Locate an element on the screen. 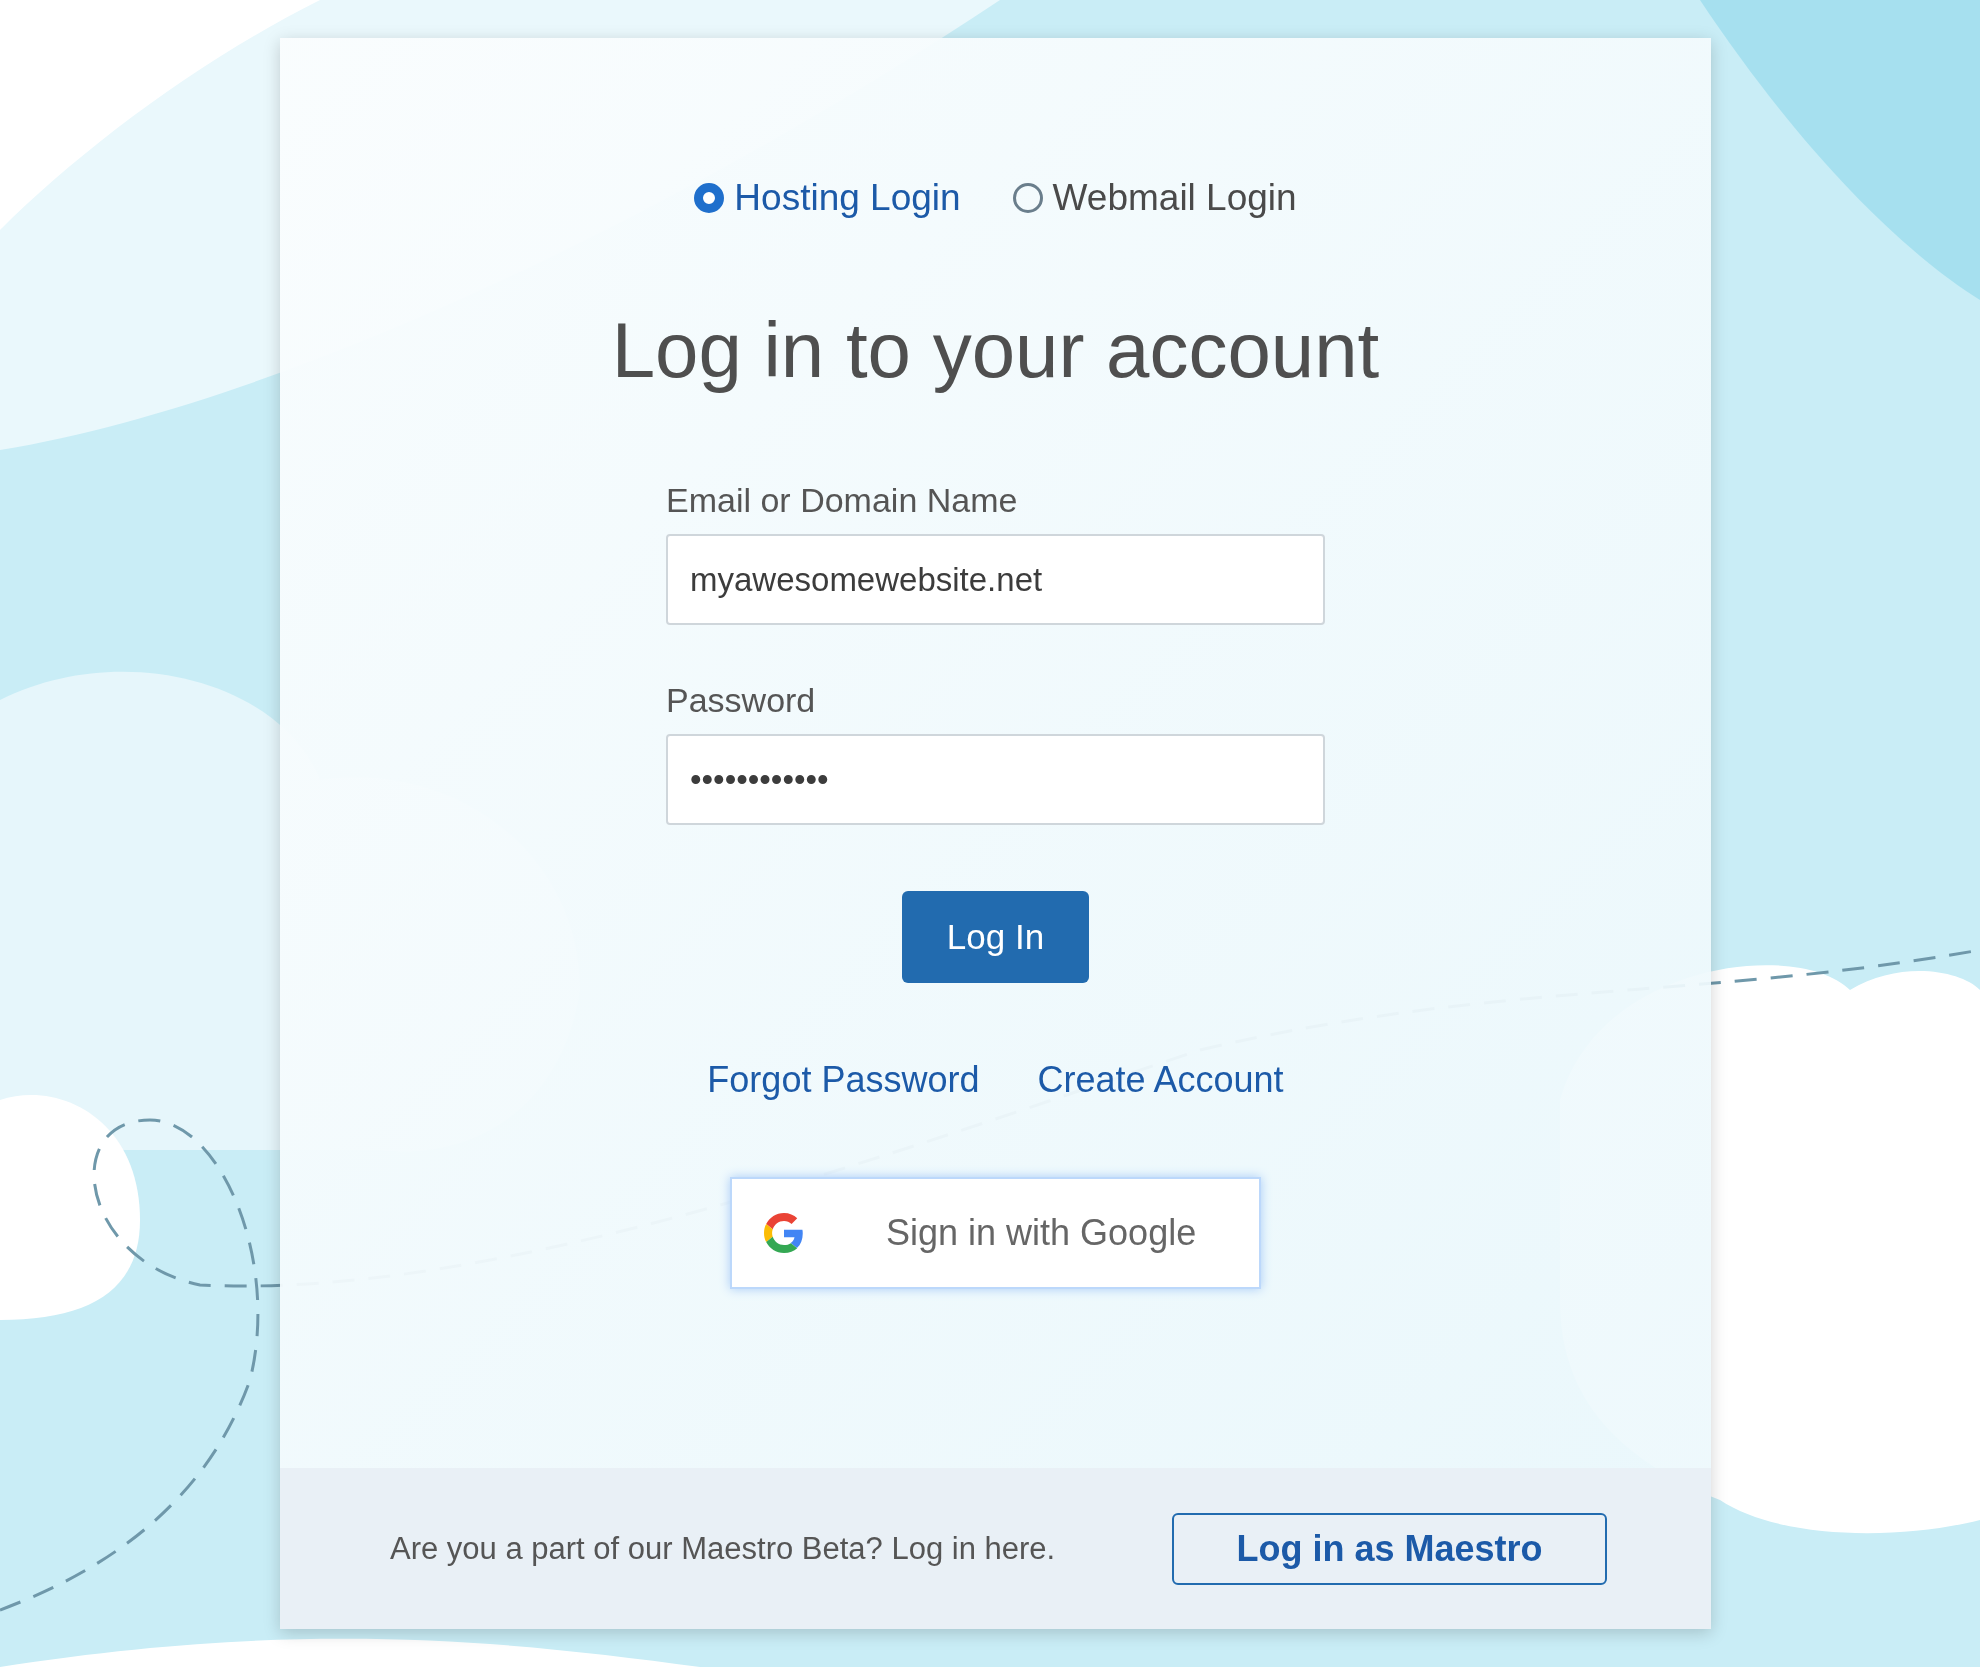  google-sign-in-button: Sign in with Google is located at coordinates (995, 1233).